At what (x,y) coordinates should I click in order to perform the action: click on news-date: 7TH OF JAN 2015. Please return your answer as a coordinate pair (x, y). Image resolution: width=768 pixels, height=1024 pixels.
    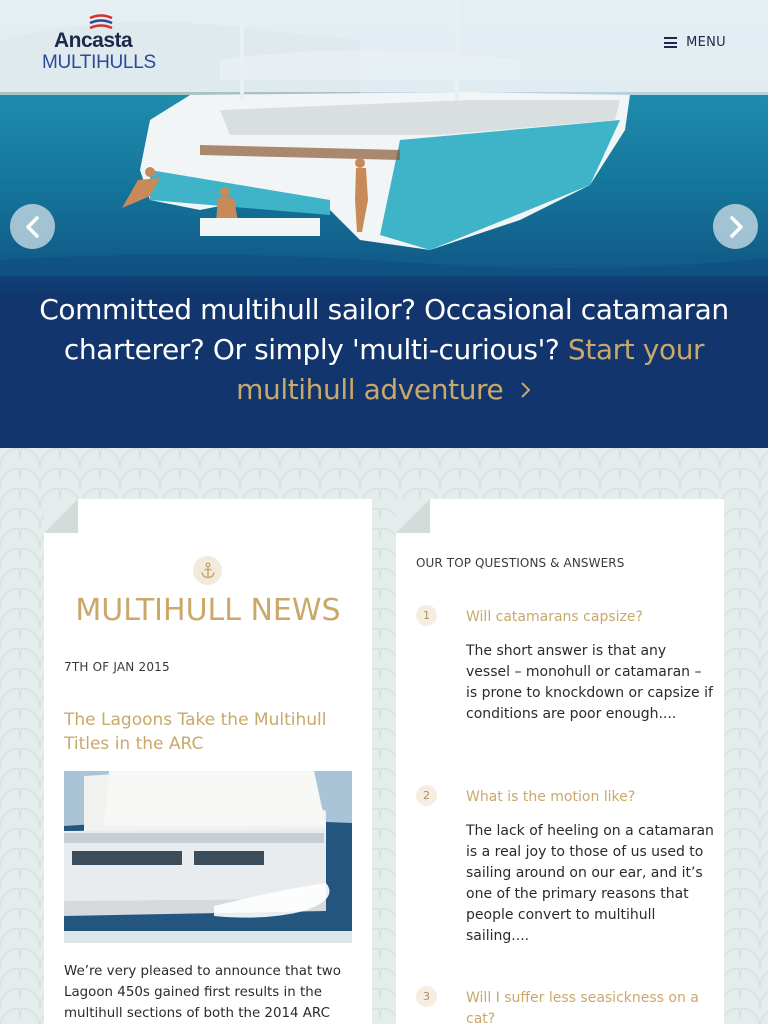
    Looking at the image, I should click on (117, 667).